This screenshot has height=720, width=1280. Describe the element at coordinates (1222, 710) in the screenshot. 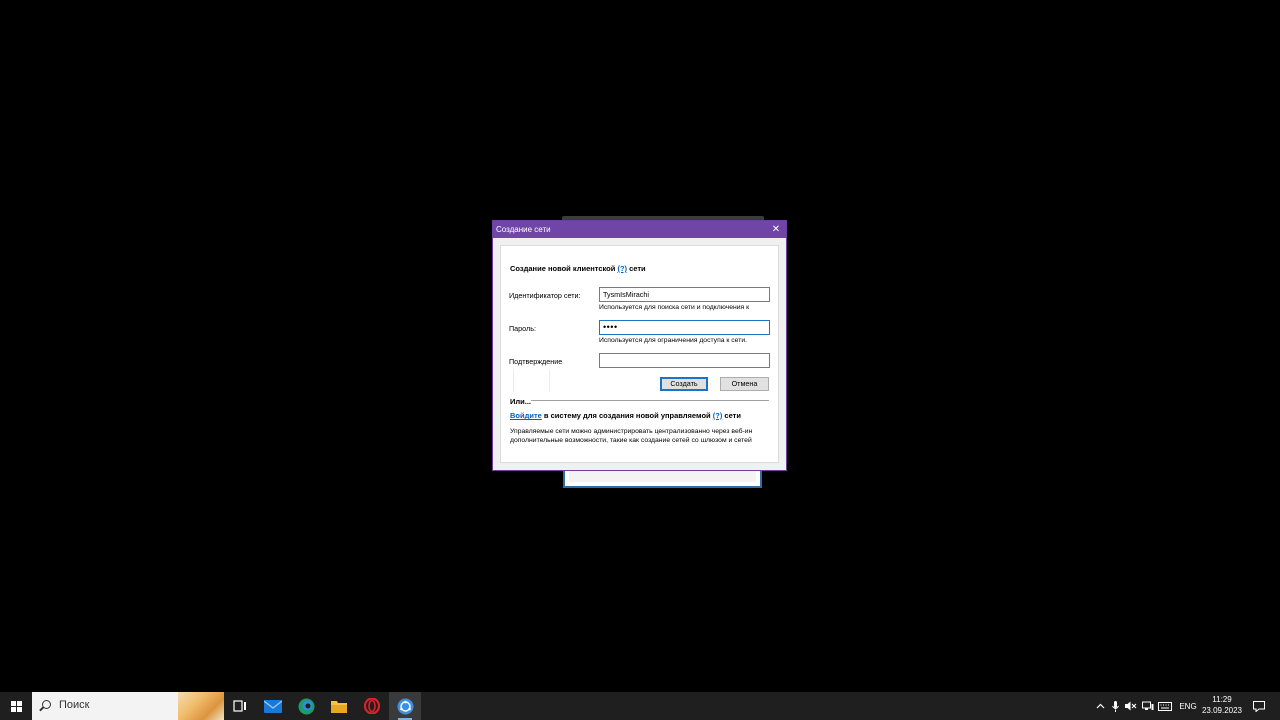

I see `clock-date: 23.09.2023` at that location.